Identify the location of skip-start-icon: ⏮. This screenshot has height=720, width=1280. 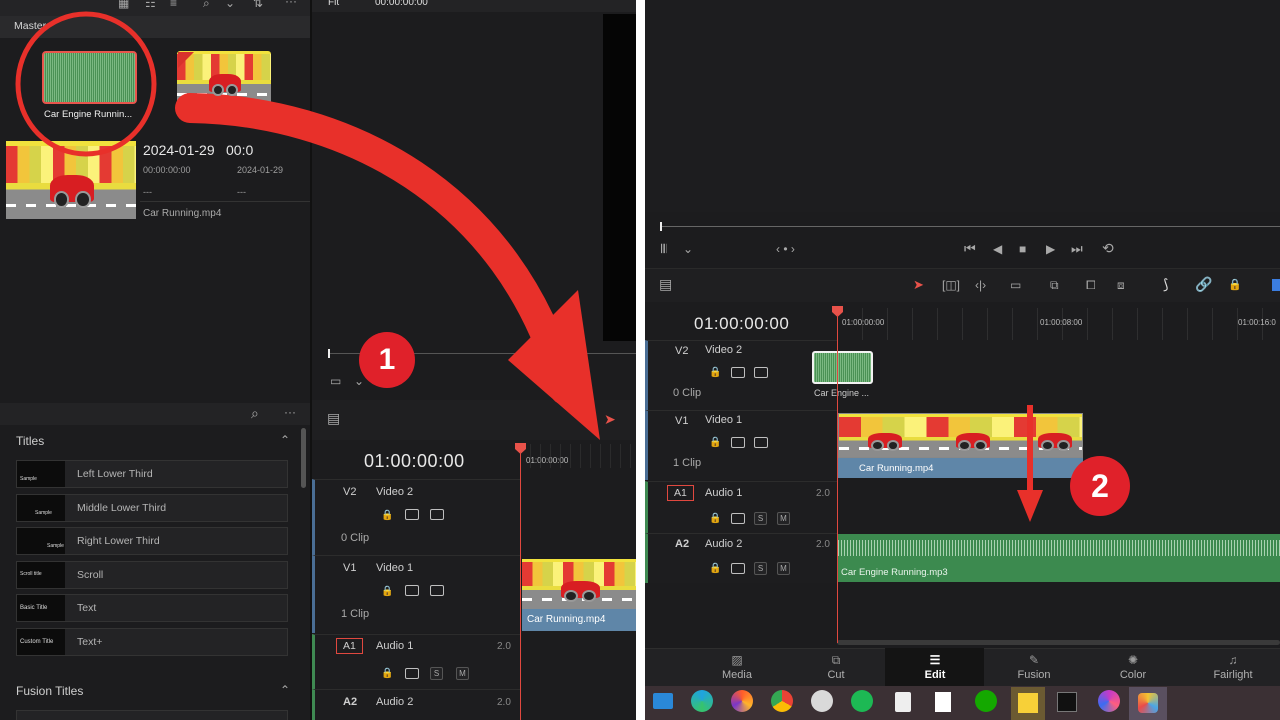
(970, 249).